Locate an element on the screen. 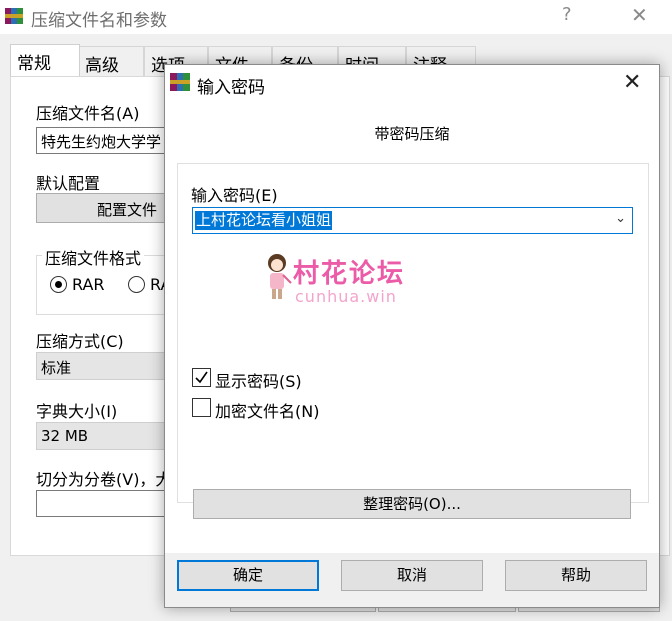 The image size is (672, 621). method-select: 标准 is located at coordinates (106, 366).